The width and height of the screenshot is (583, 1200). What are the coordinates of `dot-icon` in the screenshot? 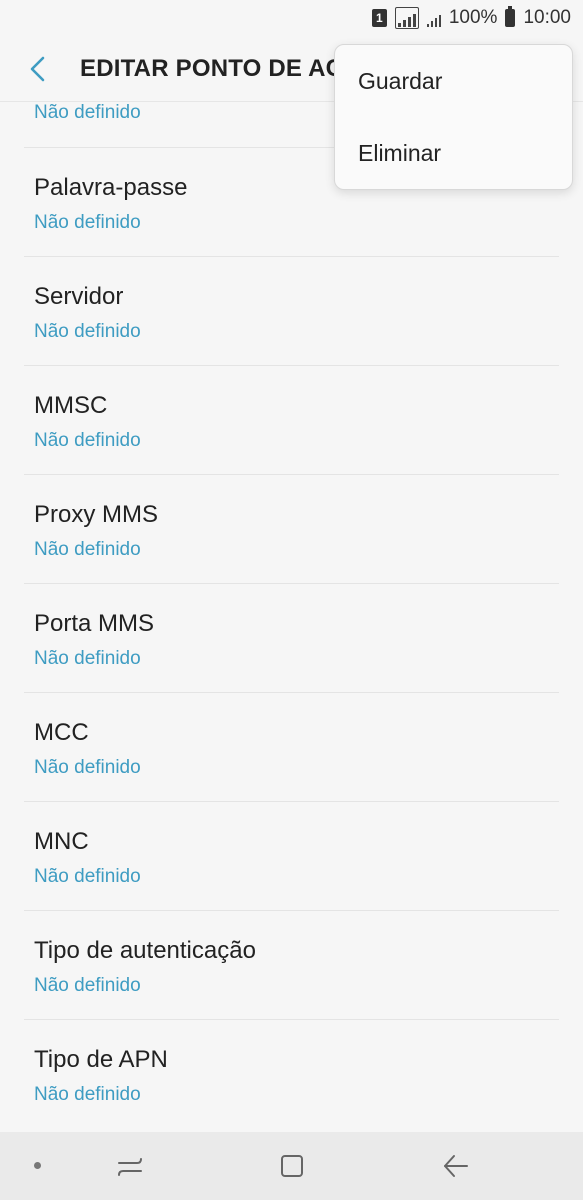 It's located at (37, 1165).